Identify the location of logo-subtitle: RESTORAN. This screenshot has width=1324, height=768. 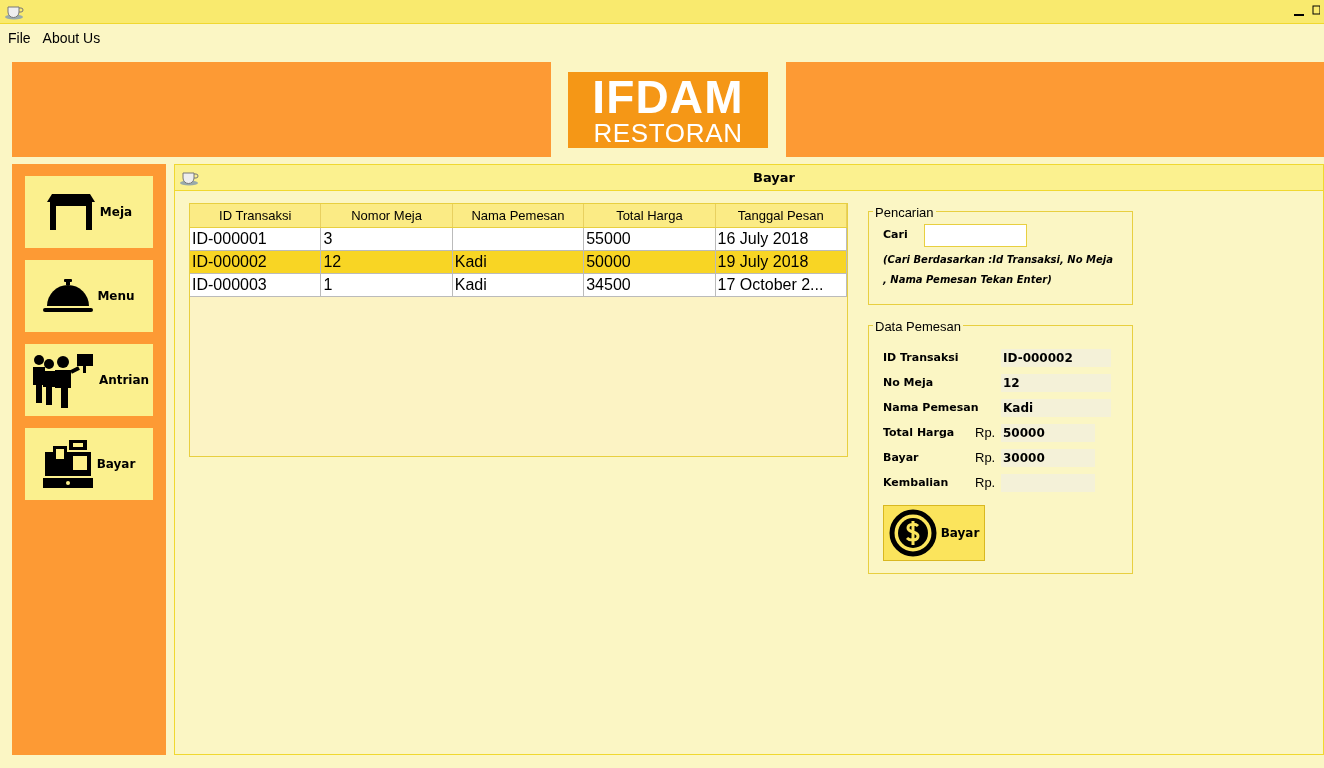
(668, 132).